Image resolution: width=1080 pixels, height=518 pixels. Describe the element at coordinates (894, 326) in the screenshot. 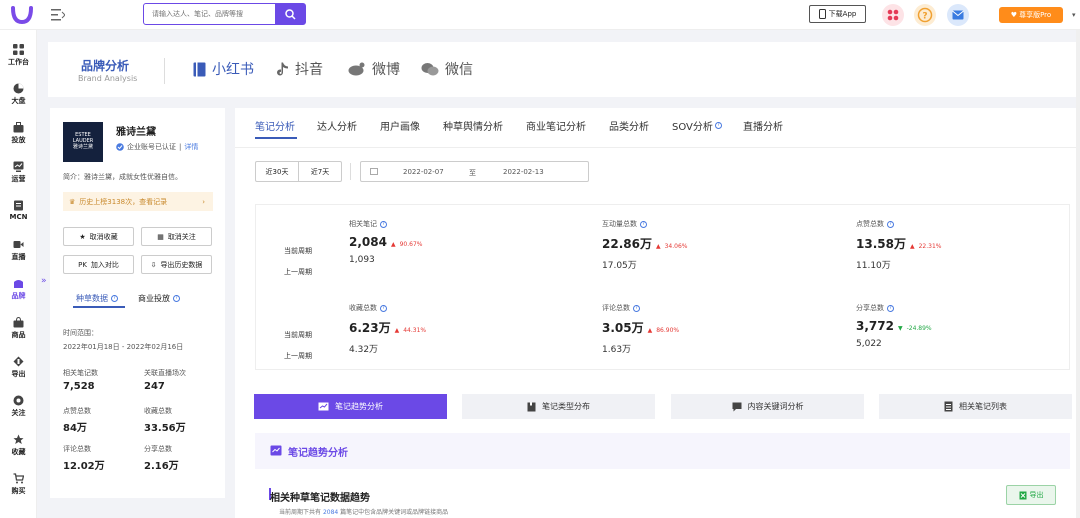

I see `metric-current-row: 3,772 ▼ -24.89%` at that location.